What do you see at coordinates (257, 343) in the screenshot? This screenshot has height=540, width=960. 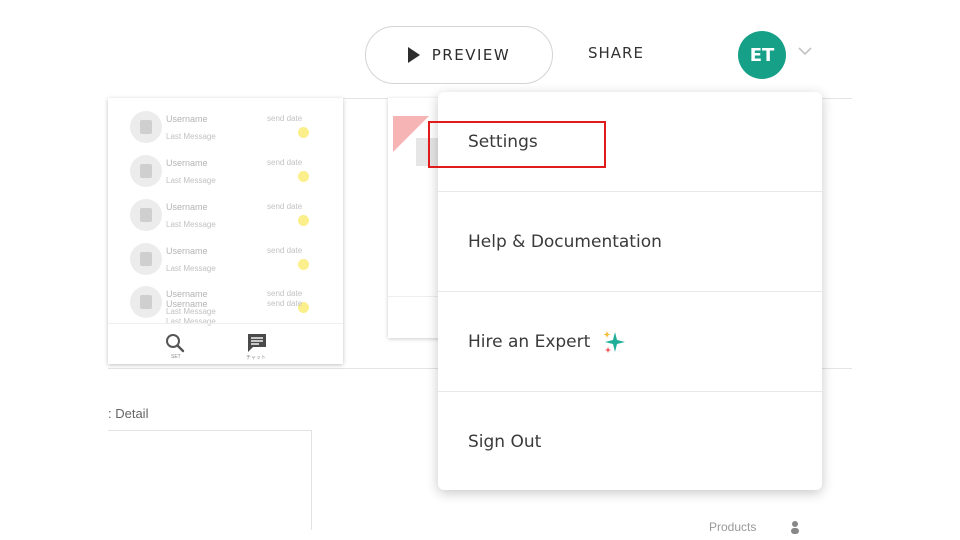 I see `chat-icon` at bounding box center [257, 343].